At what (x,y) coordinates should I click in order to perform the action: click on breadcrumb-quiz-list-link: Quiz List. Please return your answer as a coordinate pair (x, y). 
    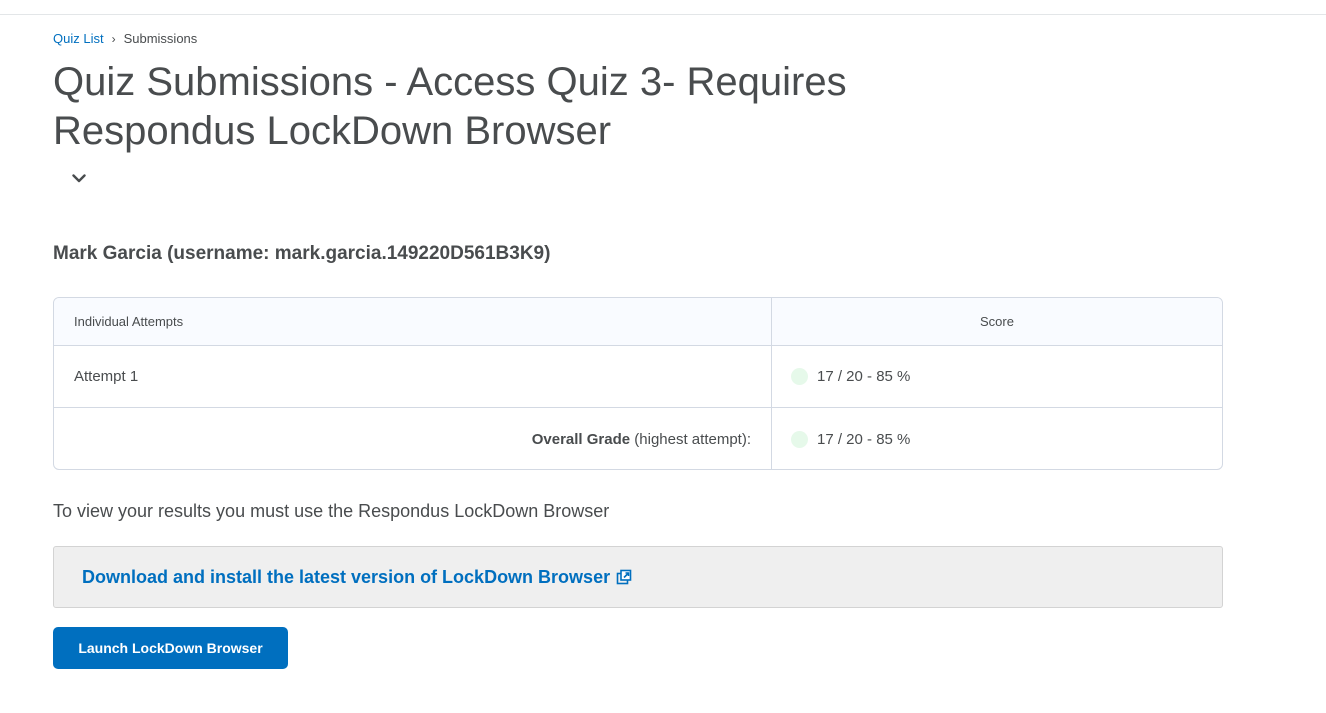
    Looking at the image, I should click on (78, 39).